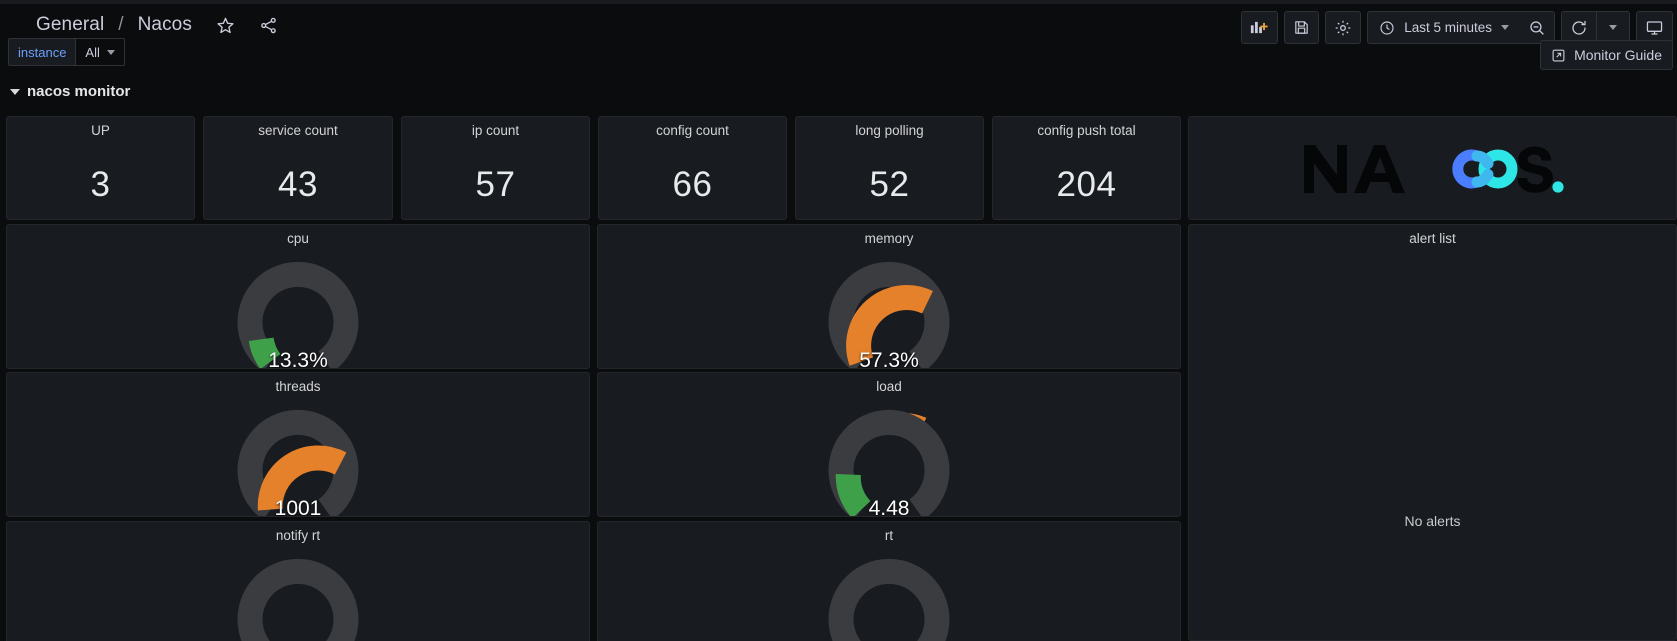 Image resolution: width=1677 pixels, height=641 pixels. What do you see at coordinates (1448, 27) in the screenshot?
I see `time-range-label: Last 5 minutes` at bounding box center [1448, 27].